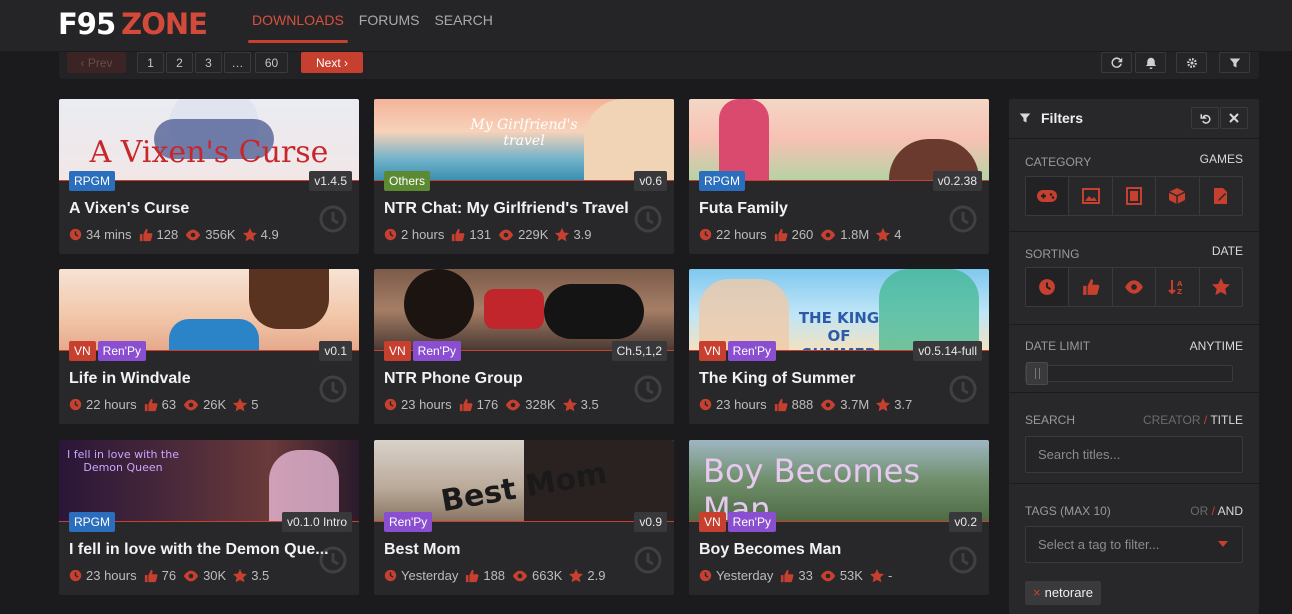 The image size is (1292, 614). Describe the element at coordinates (167, 234) in the screenshot. I see `likes-count: 128` at that location.